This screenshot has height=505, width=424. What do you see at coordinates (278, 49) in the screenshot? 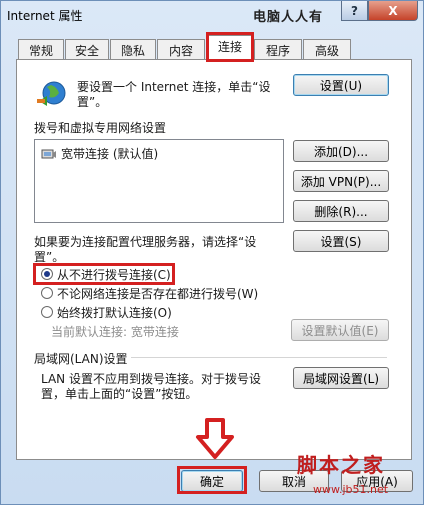
I see `tab-programs: 程序` at bounding box center [278, 49].